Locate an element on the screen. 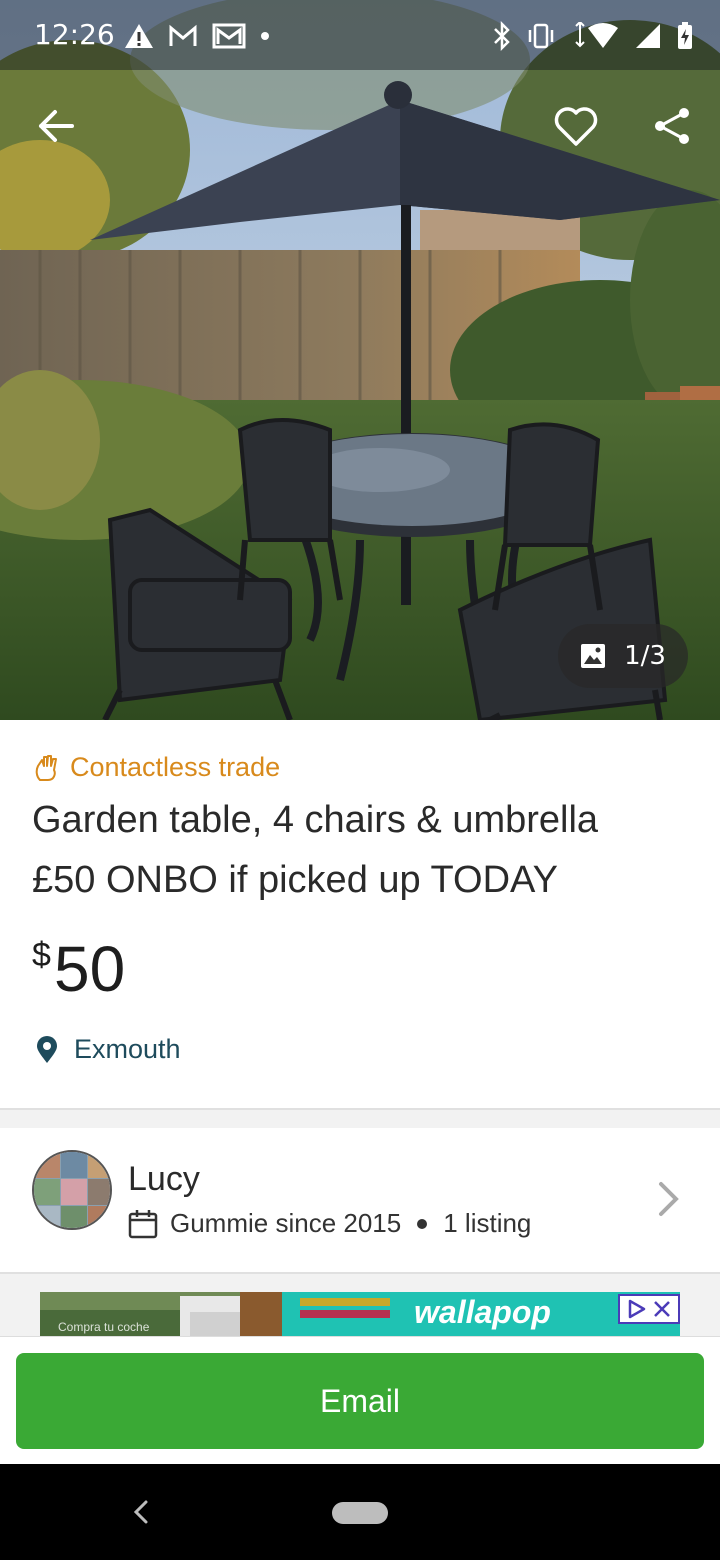  seller-open-button is located at coordinates (669, 1199).